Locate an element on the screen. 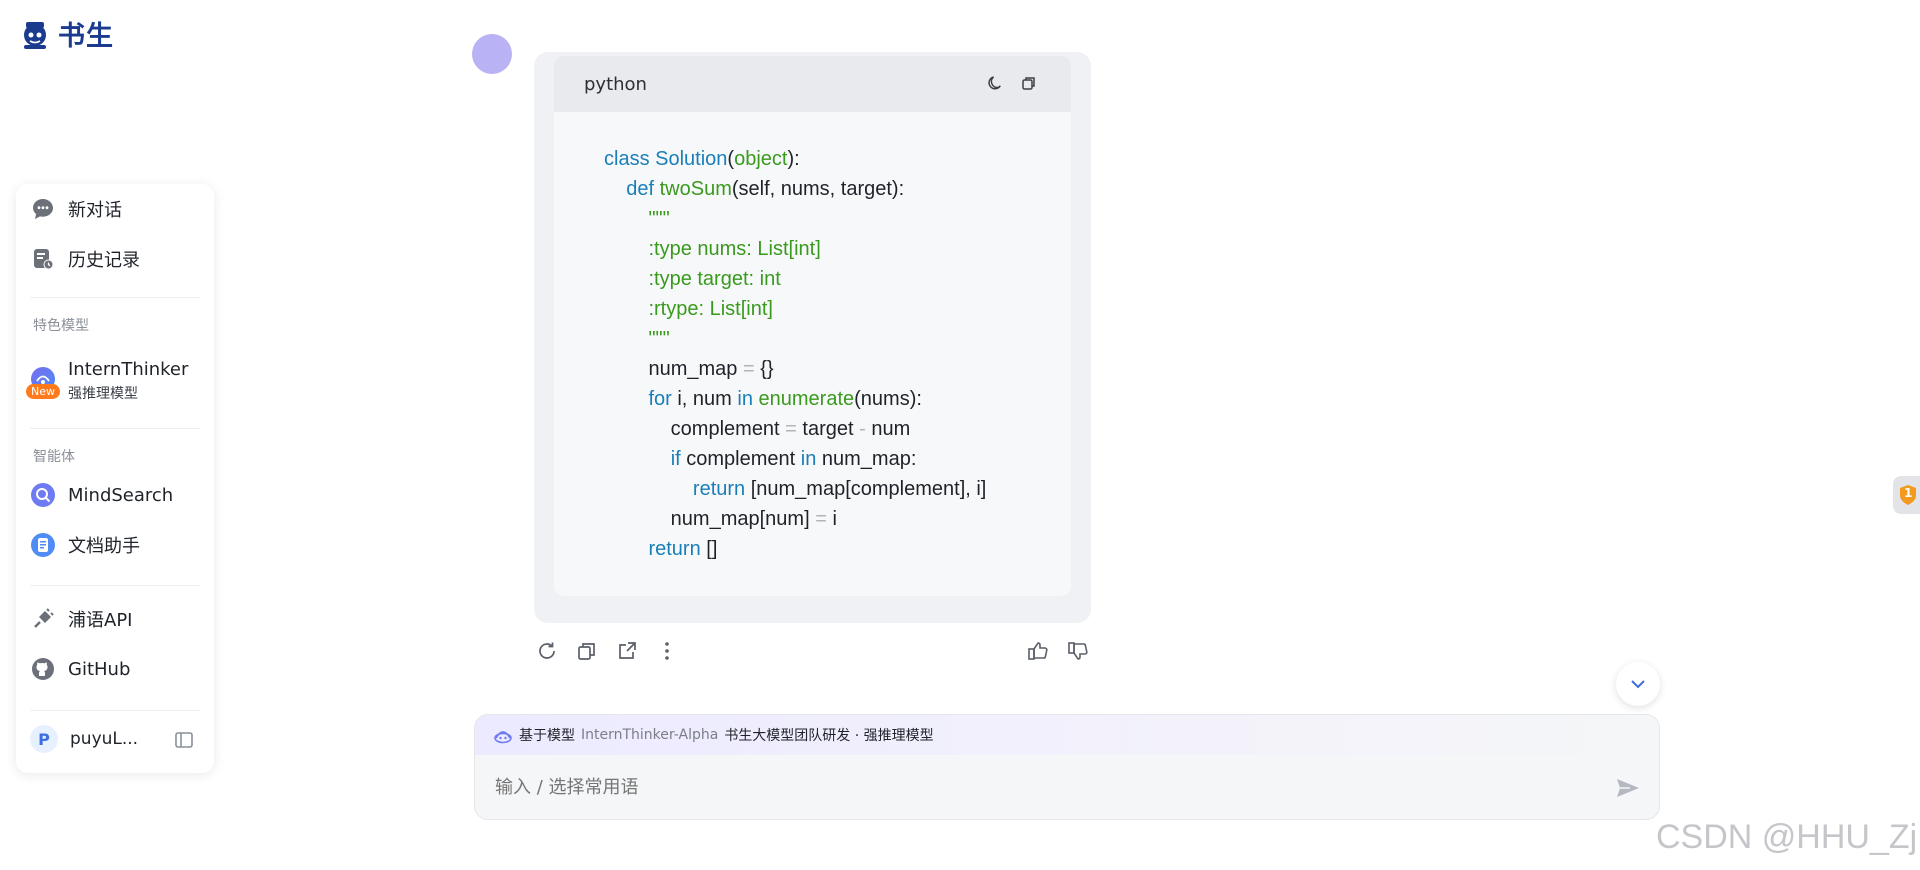 The height and width of the screenshot is (870, 1920). chevron-down-icon is located at coordinates (1638, 684).